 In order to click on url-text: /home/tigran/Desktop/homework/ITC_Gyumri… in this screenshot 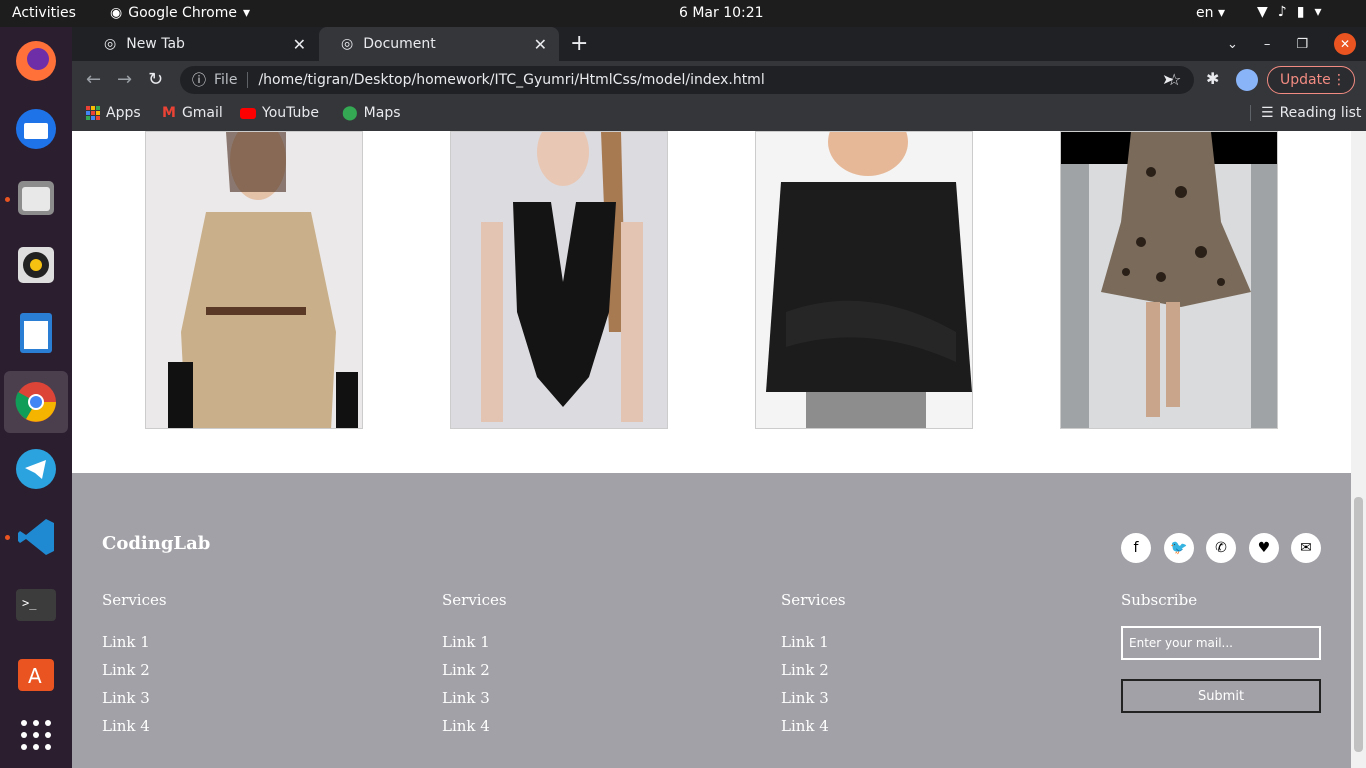, I will do `click(511, 80)`.